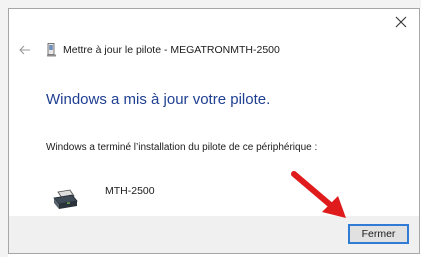 The width and height of the screenshot is (421, 257). I want to click on background-window, so click(210, 4).